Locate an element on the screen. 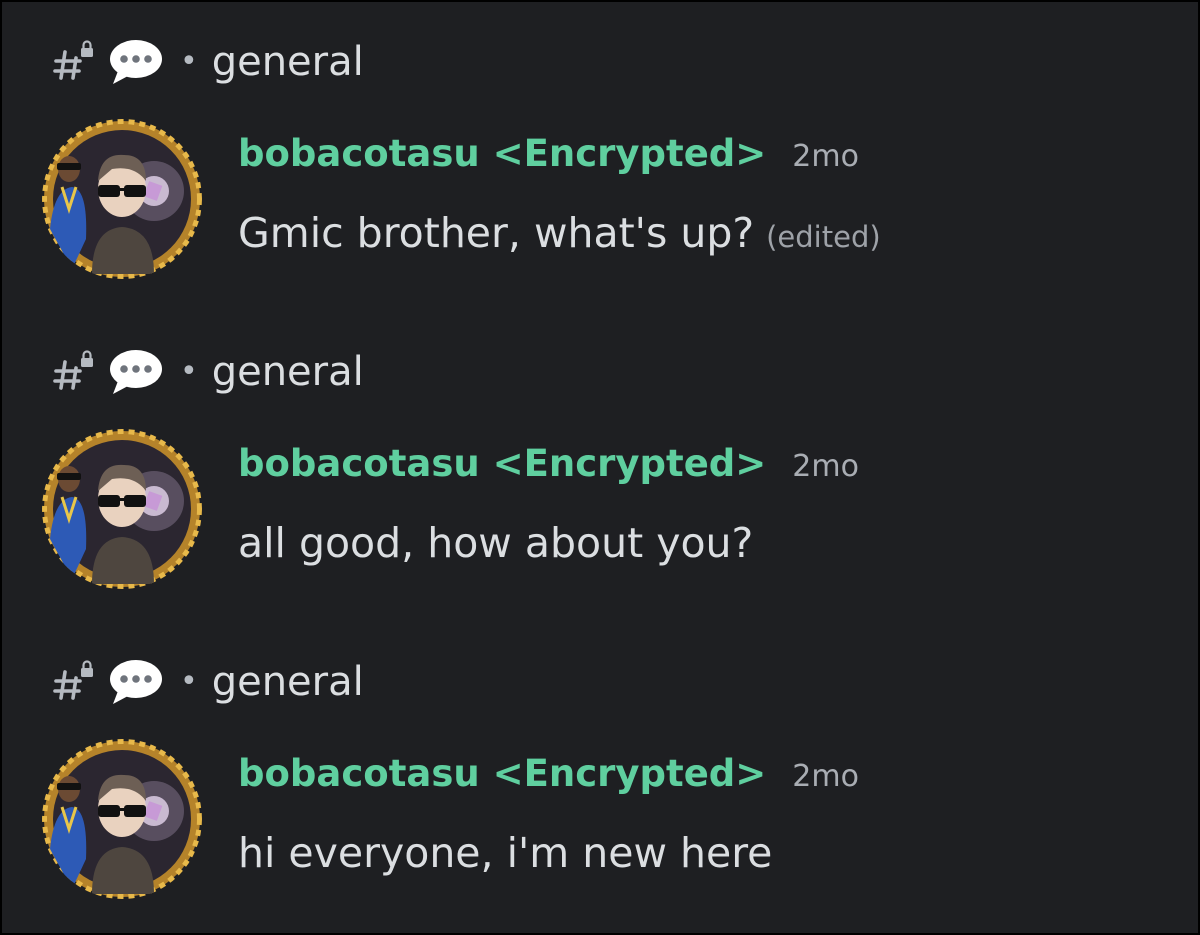 Image resolution: width=1200 pixels, height=935 pixels. message-content: hi everyone, i'm new here is located at coordinates (505, 857).